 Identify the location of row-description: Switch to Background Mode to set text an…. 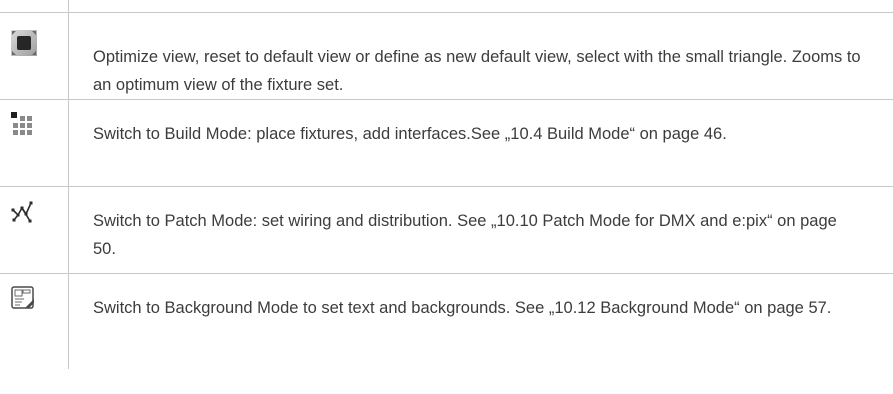
(462, 308).